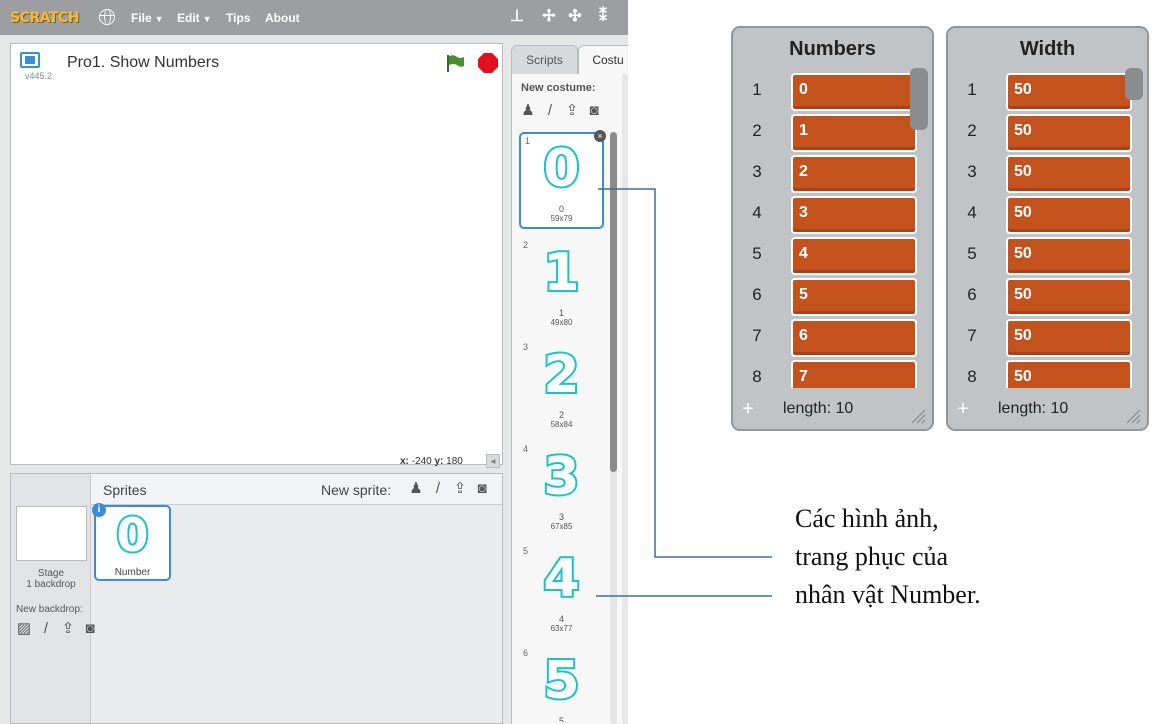  I want to click on list-item: 6, so click(854, 338).